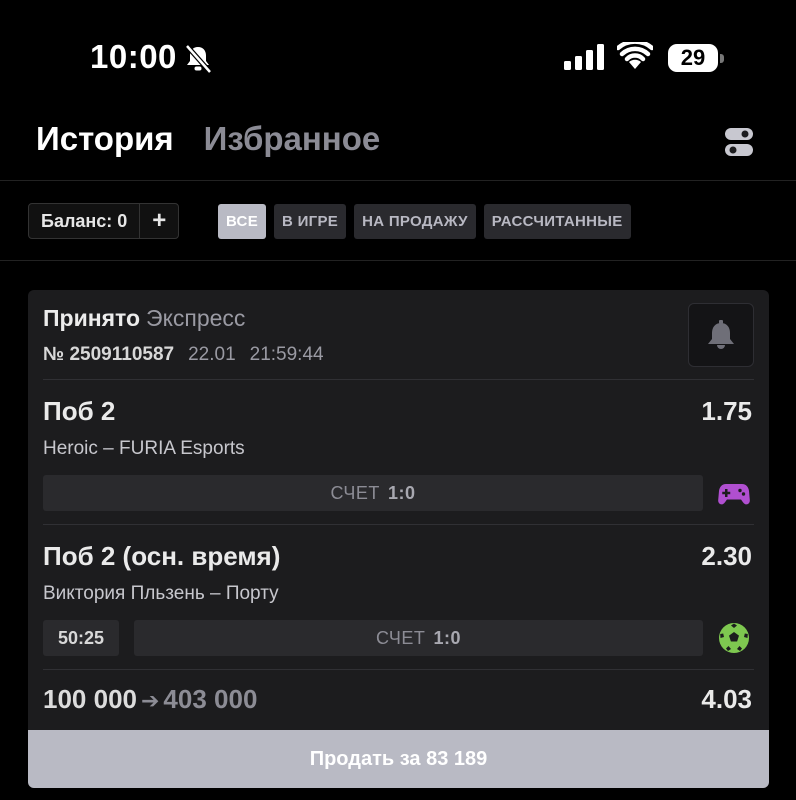 Image resolution: width=796 pixels, height=800 pixels. What do you see at coordinates (144, 318) in the screenshot?
I see `bet-status: Принято Экспресс` at bounding box center [144, 318].